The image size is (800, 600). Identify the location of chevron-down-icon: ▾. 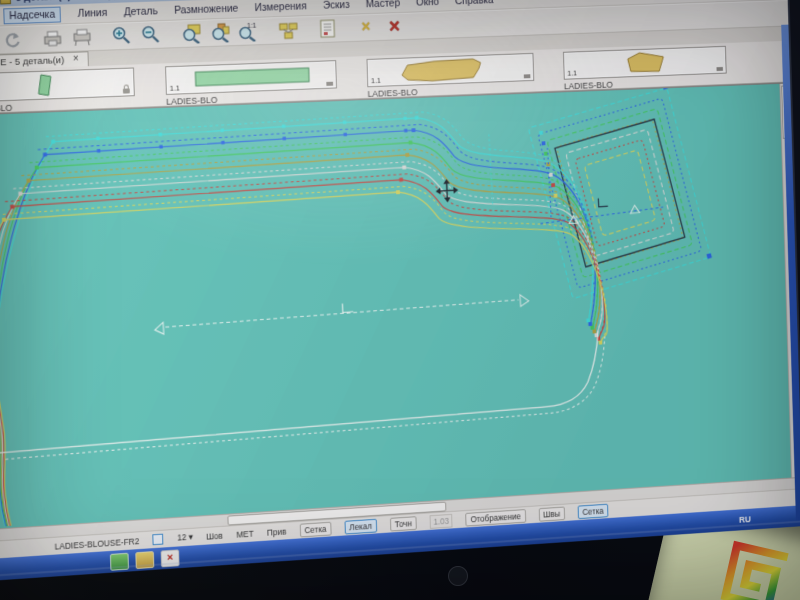
(190, 536).